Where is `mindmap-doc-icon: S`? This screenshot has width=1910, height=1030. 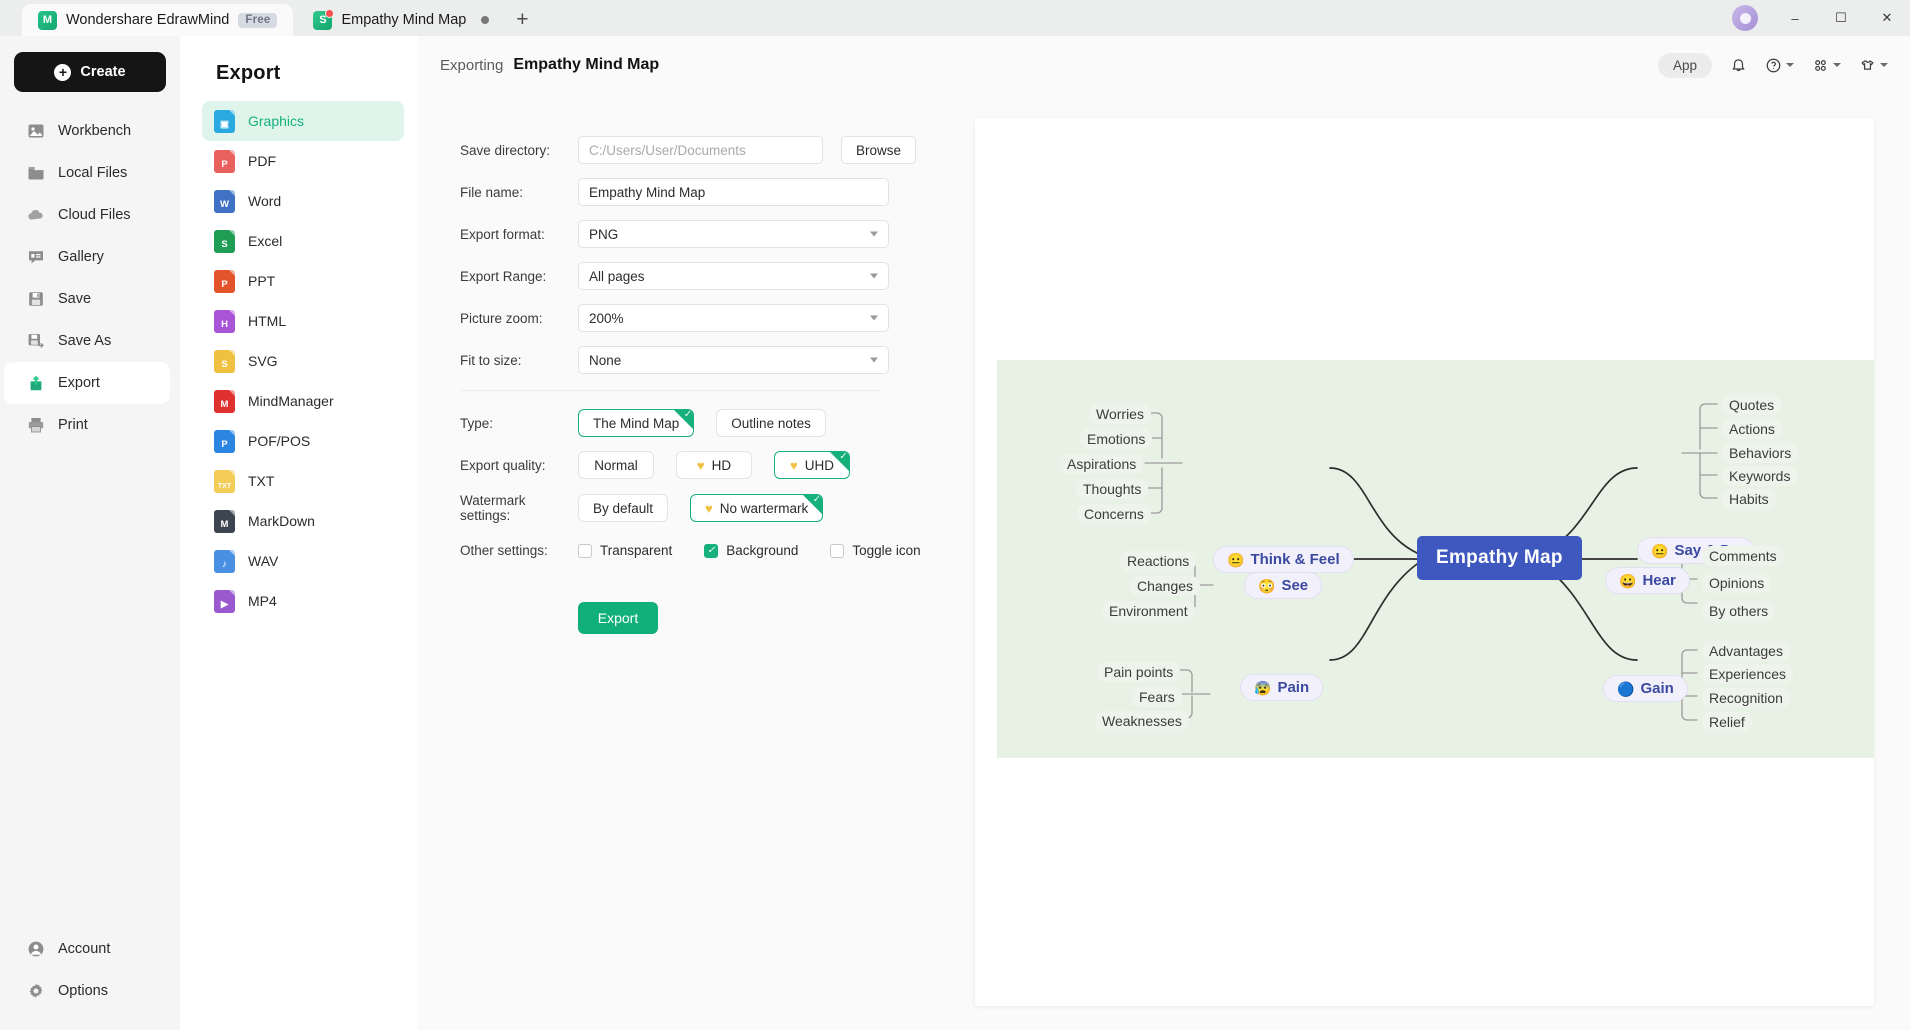 mindmap-doc-icon: S is located at coordinates (324, 19).